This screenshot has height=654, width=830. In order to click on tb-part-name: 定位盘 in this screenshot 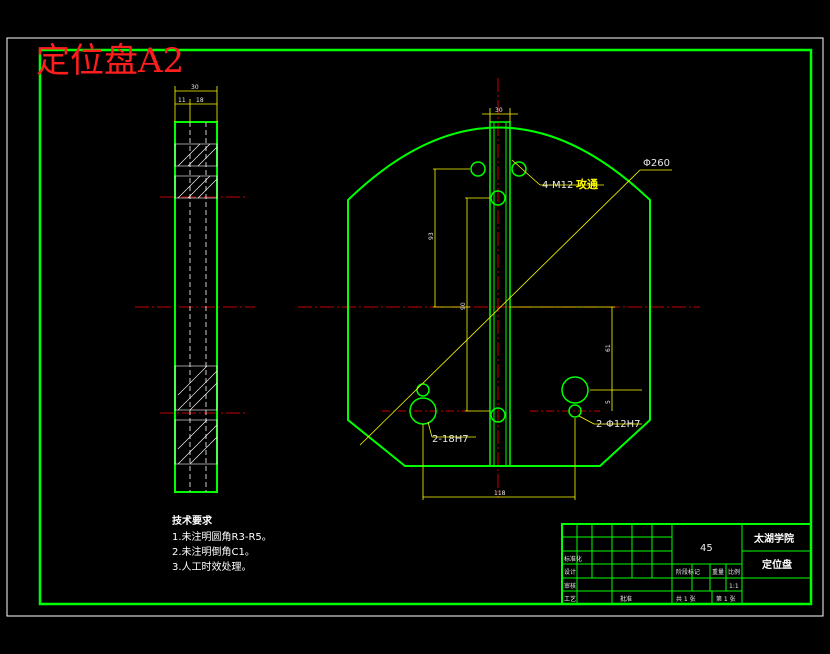, I will do `click(777, 564)`.